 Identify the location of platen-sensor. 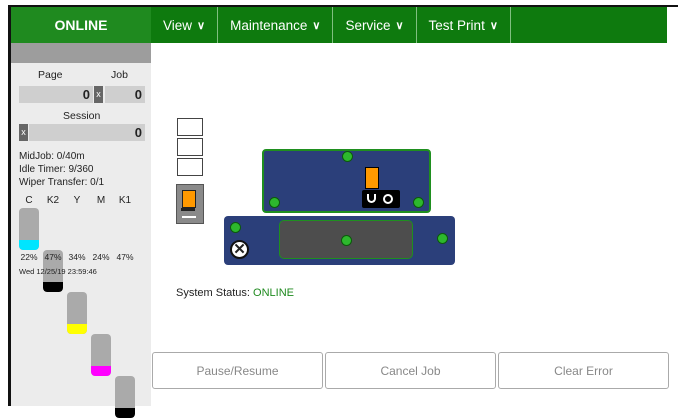
(346, 240).